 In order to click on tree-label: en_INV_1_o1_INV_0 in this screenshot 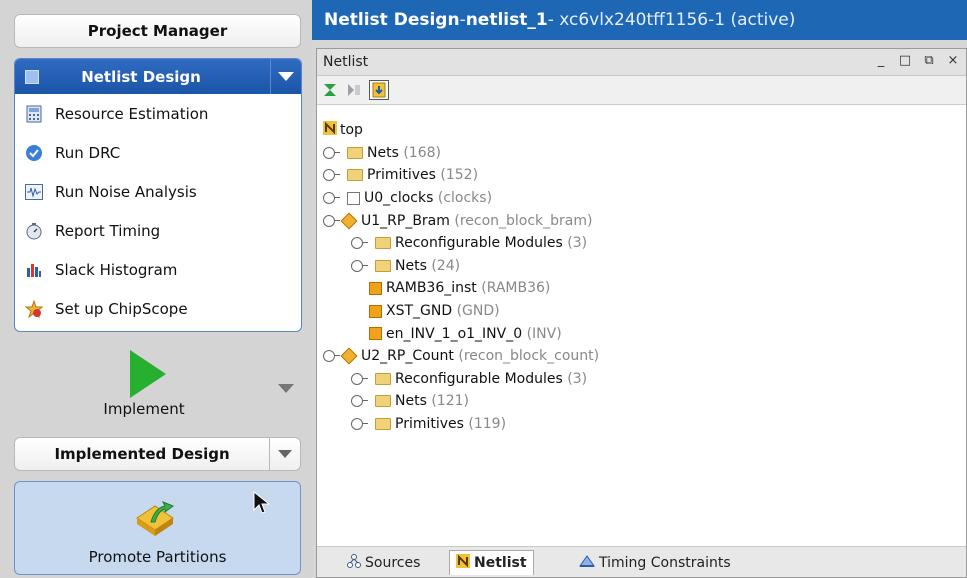, I will do `click(454, 333)`.